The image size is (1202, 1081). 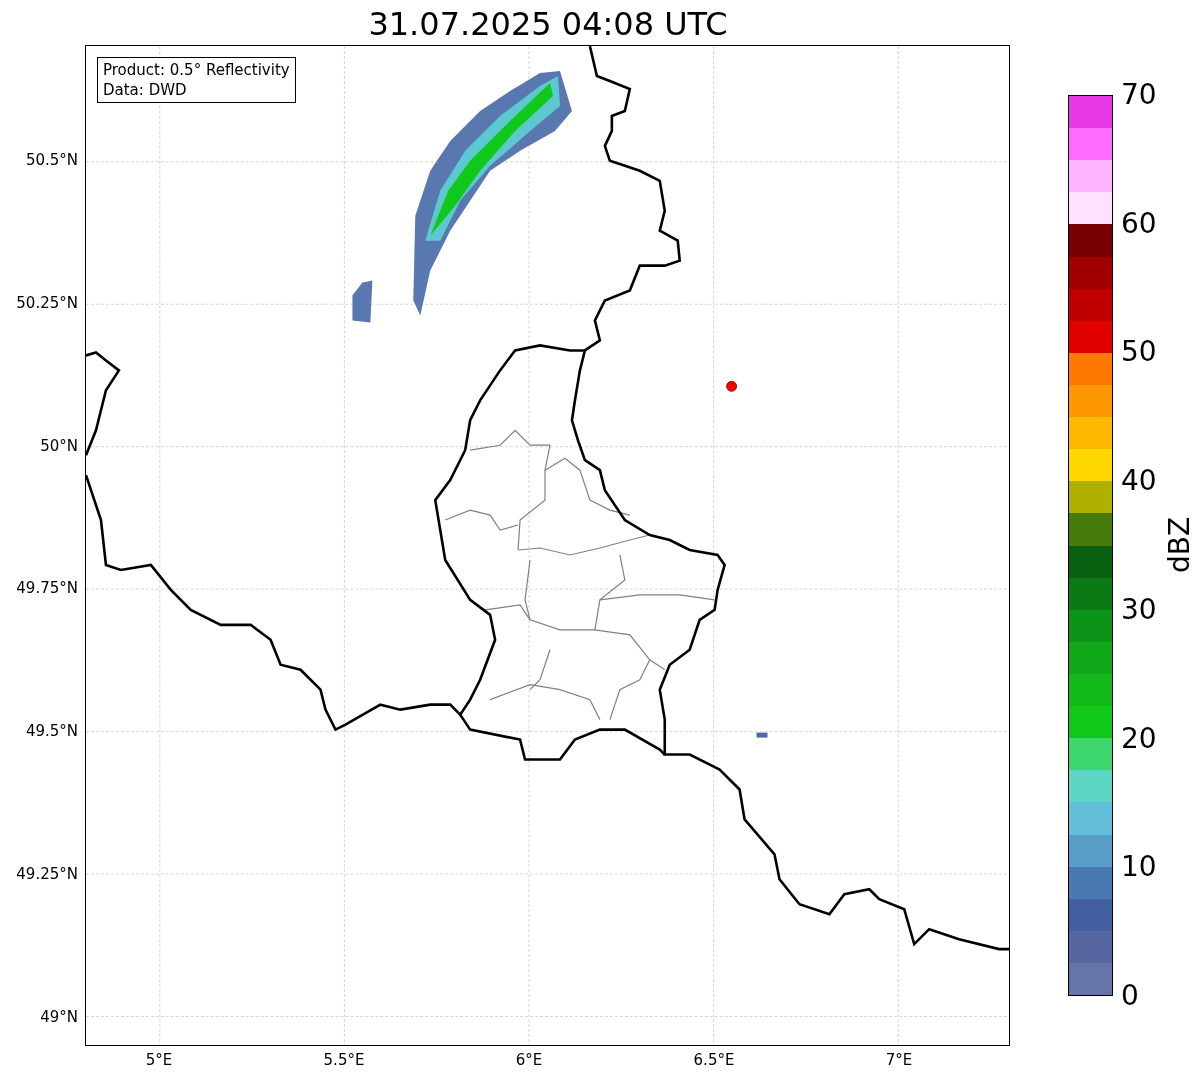 I want to click on latitude-label: 49.5°N, so click(x=51, y=731).